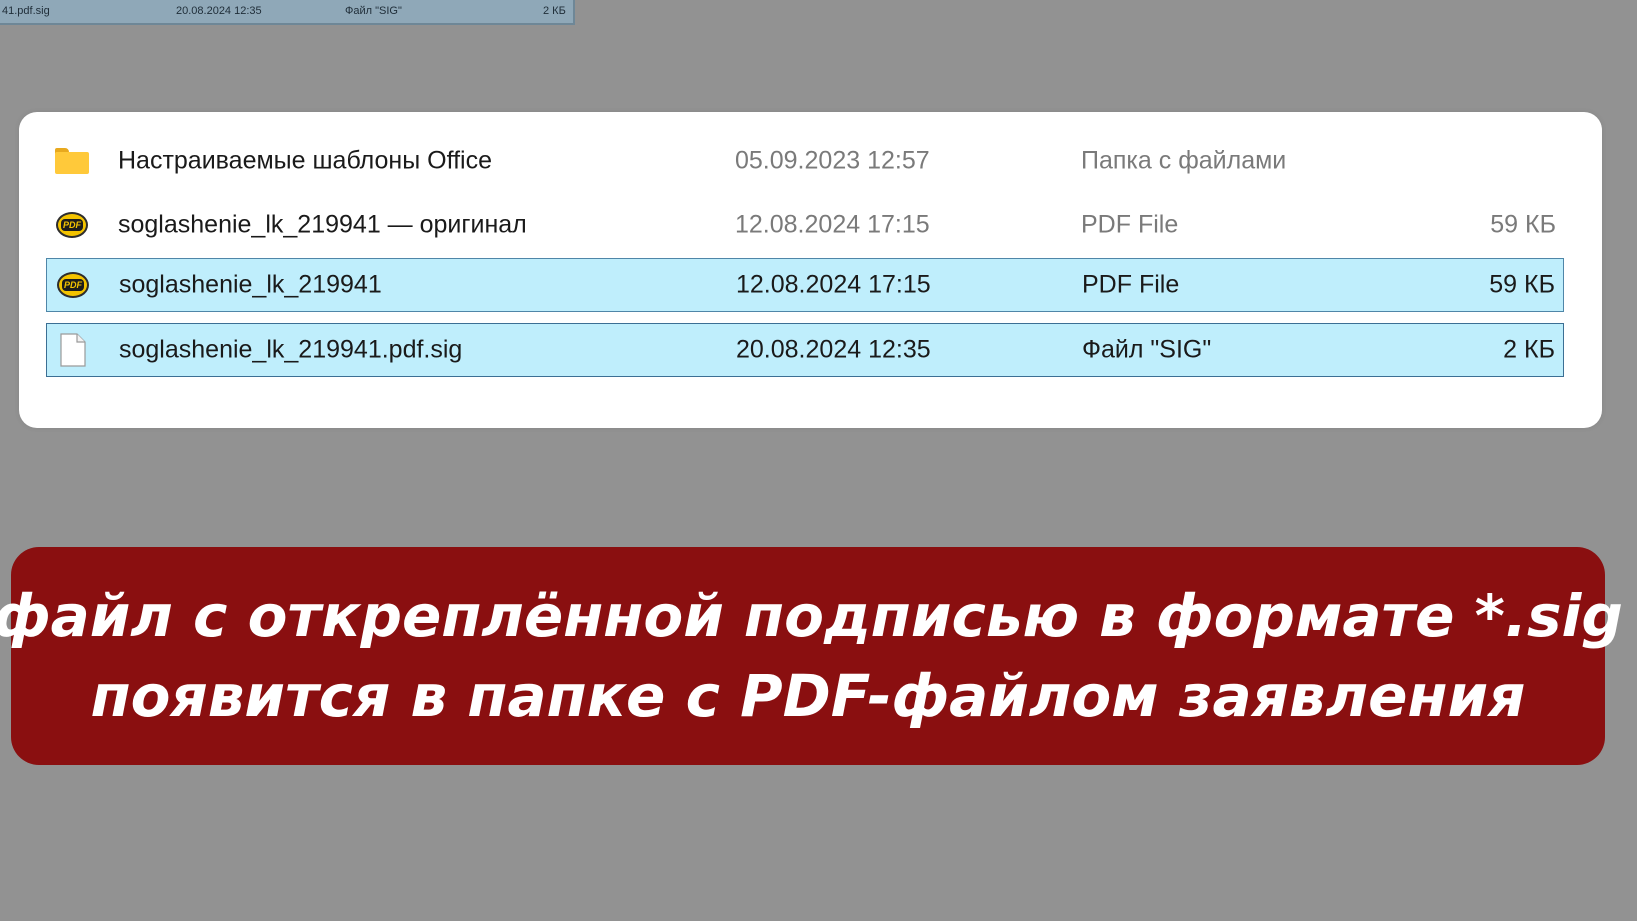  What do you see at coordinates (1529, 349) in the screenshot?
I see `file-size: 2 КБ` at bounding box center [1529, 349].